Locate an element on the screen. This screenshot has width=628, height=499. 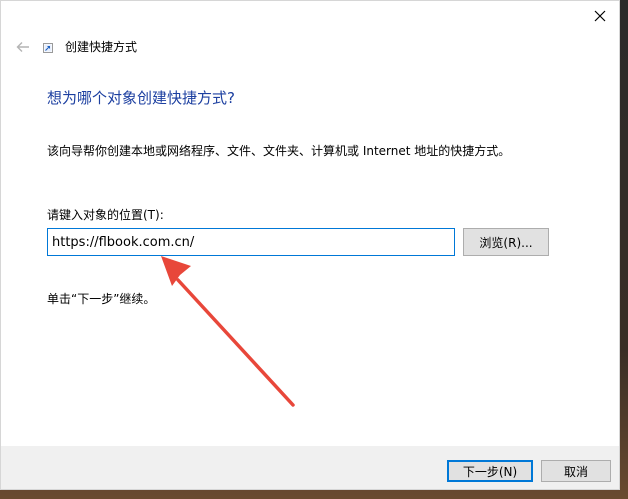
back-arrow-icon is located at coordinates (22, 47).